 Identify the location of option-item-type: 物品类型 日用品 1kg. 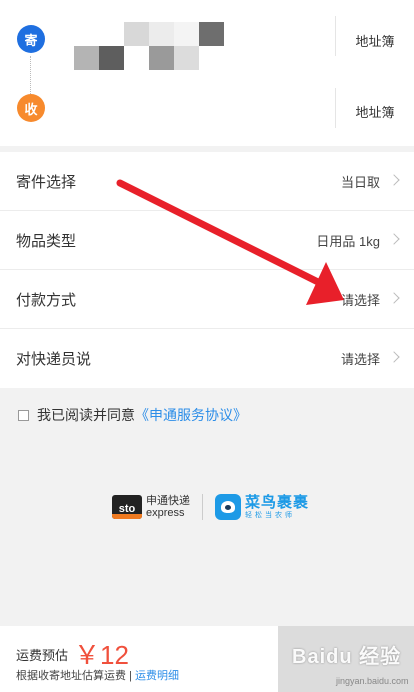
(207, 240).